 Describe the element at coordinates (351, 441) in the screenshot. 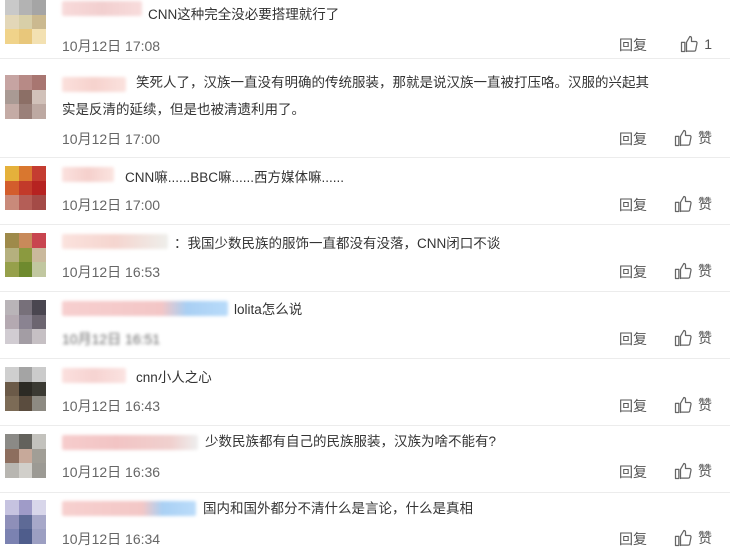

I see `comment-text: 少数民族都有自己的民族服装，汉族为啥不能有?` at that location.